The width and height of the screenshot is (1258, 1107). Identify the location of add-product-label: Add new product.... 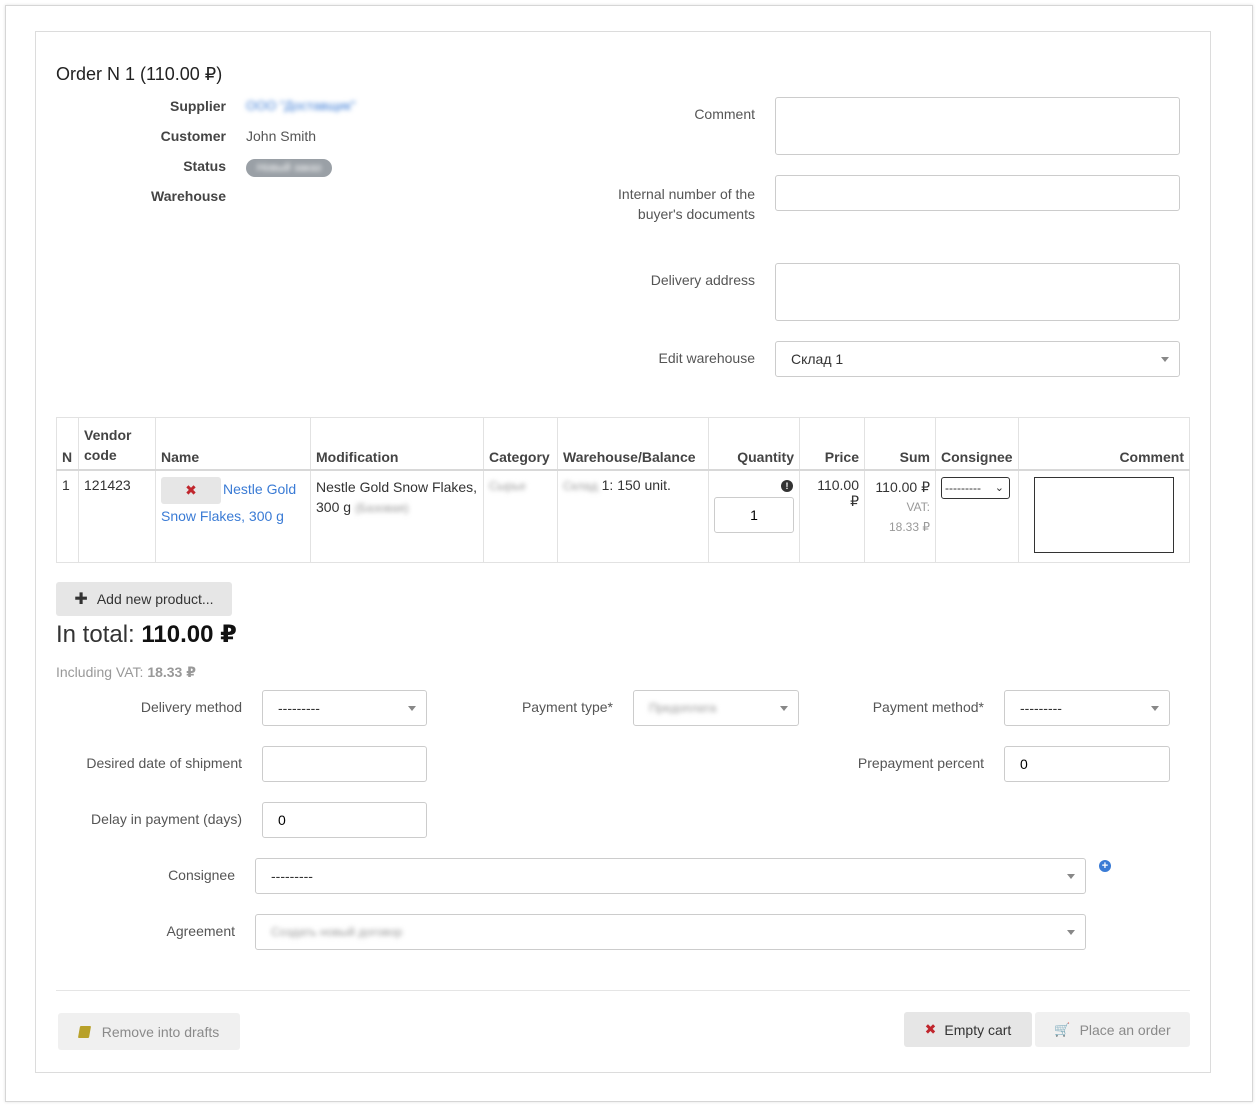
(155, 599).